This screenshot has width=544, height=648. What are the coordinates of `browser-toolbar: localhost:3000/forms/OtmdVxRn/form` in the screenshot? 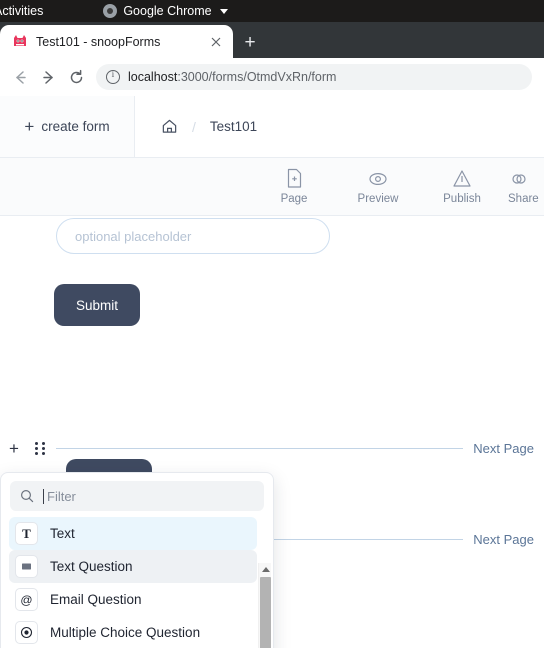 It's located at (272, 77).